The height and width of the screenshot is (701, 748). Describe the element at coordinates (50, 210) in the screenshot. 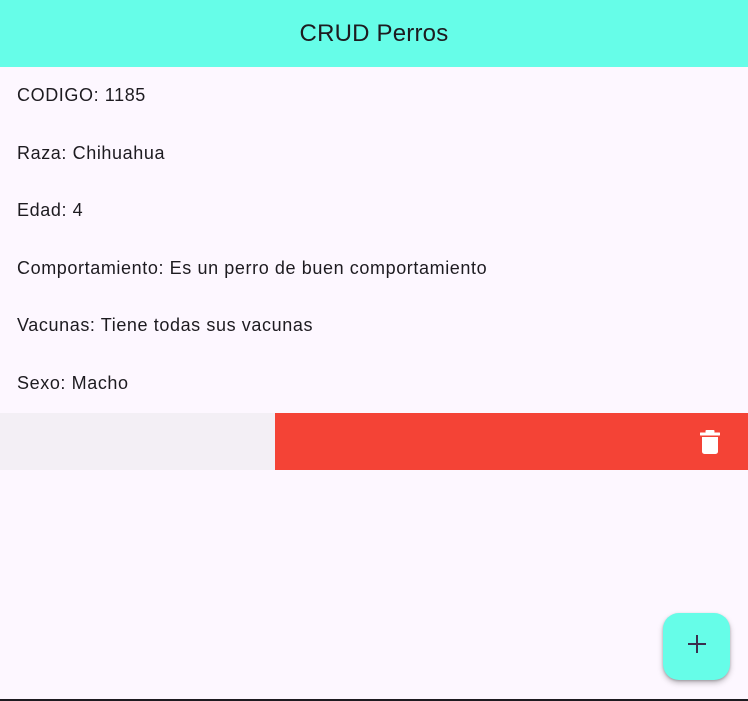

I see `field-edad: Edad: 4` at that location.